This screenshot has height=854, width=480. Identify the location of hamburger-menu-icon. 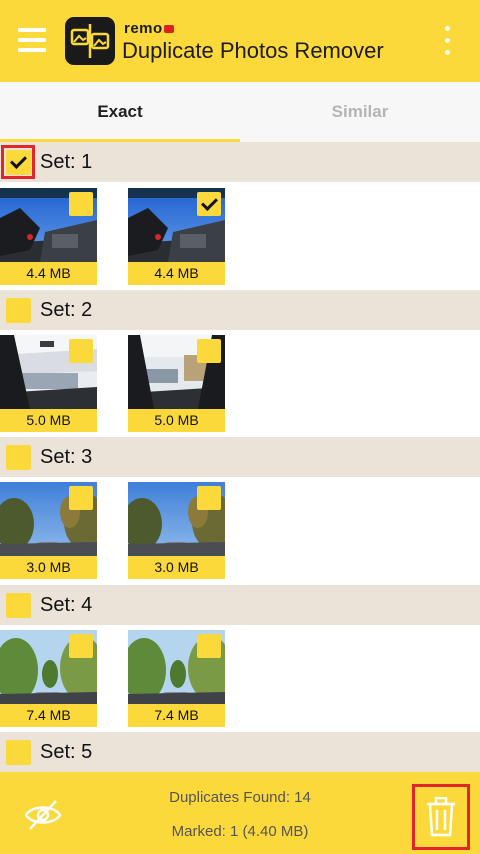
(32, 40).